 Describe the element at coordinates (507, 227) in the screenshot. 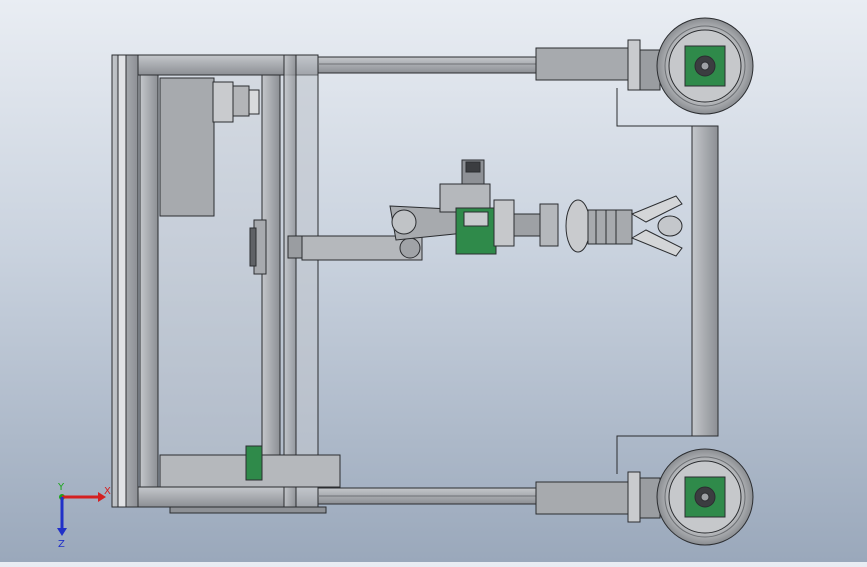

I see `arm-wrist-bearing` at that location.